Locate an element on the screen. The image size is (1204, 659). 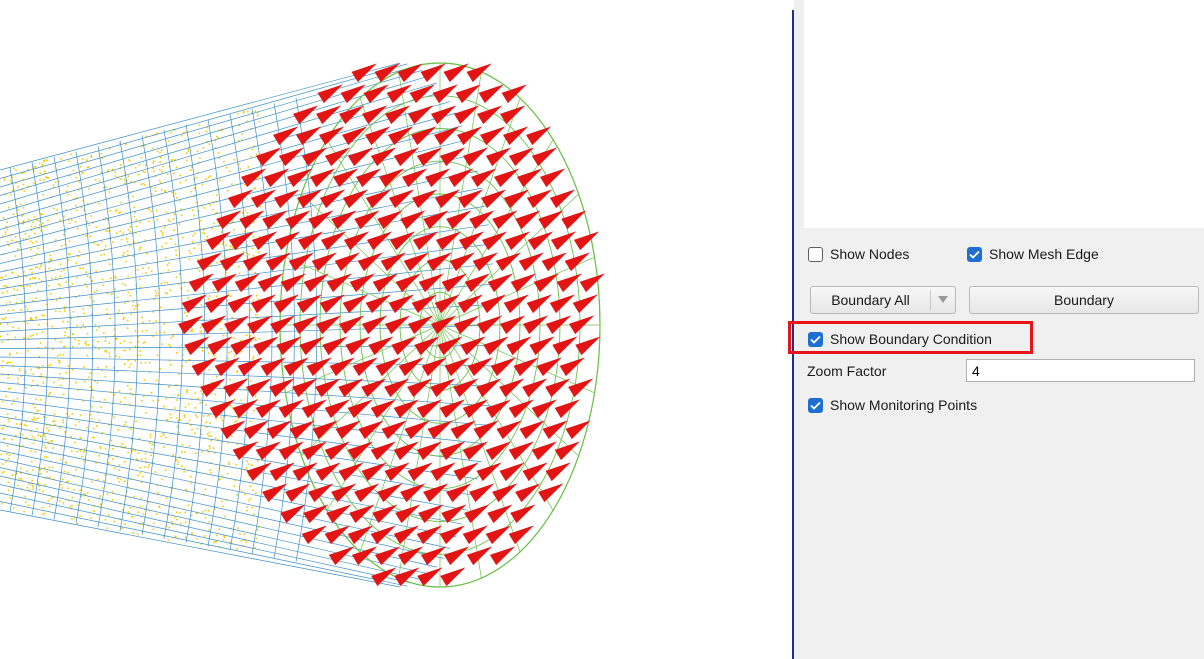
chevron-down-icon is located at coordinates (943, 300).